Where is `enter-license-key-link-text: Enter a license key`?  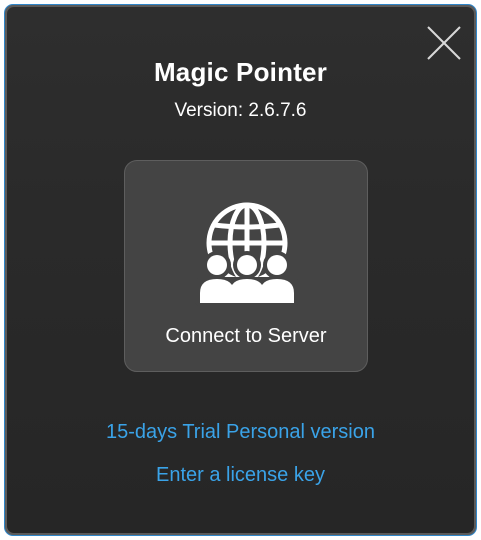 enter-license-key-link-text: Enter a license key is located at coordinates (240, 475).